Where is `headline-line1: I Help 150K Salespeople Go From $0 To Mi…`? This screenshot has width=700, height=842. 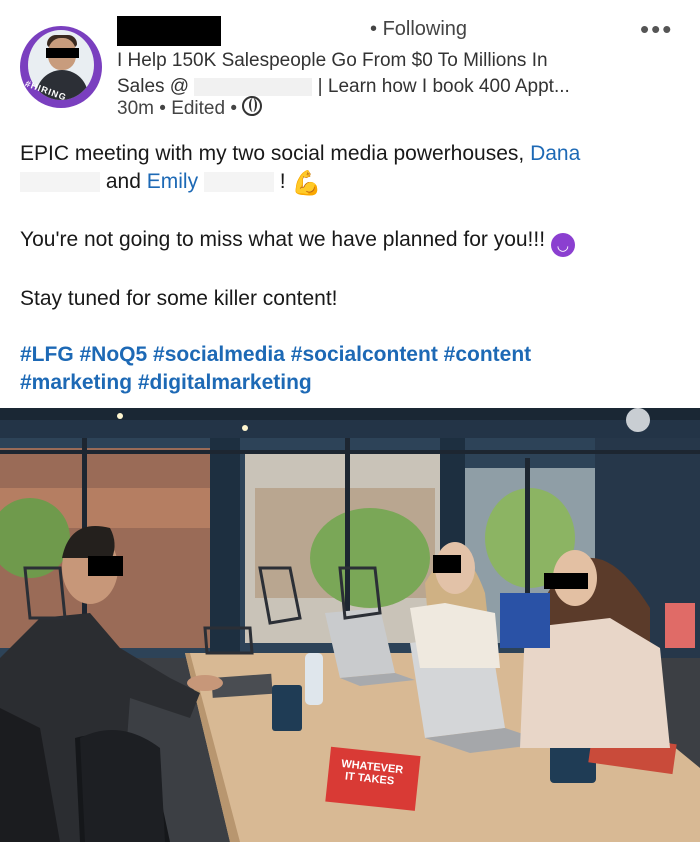
headline-line1: I Help 150K Salespeople Go From $0 To Mi… is located at coordinates (332, 60).